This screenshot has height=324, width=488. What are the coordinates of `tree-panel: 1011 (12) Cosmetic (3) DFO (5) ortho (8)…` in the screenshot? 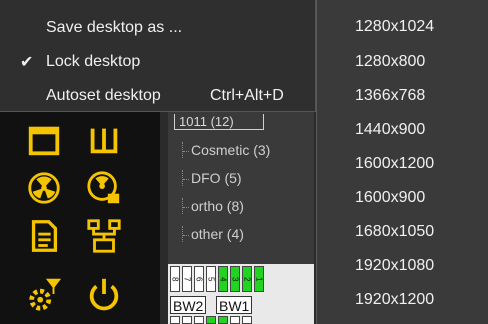 It's located at (241, 188).